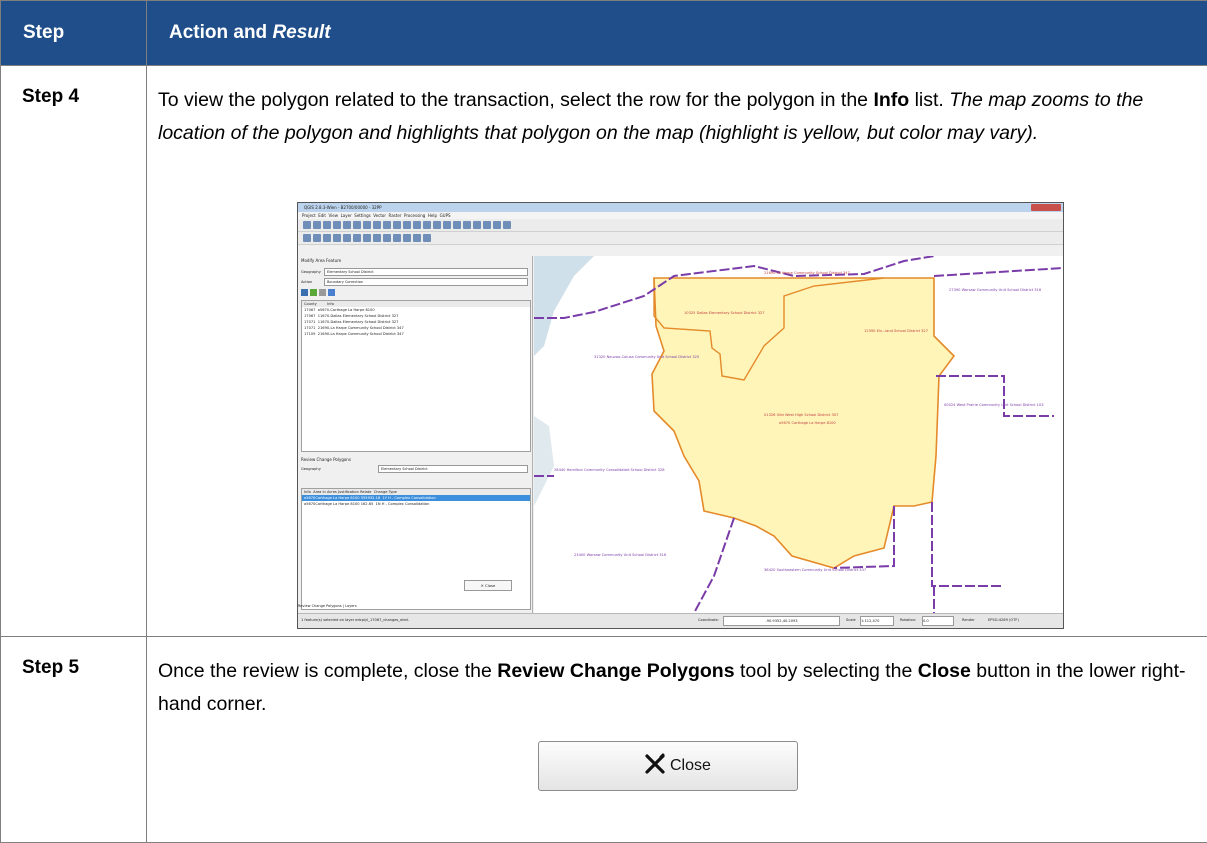 The image size is (1207, 843). What do you see at coordinates (668, 766) in the screenshot?
I see `close-button: Close` at bounding box center [668, 766].